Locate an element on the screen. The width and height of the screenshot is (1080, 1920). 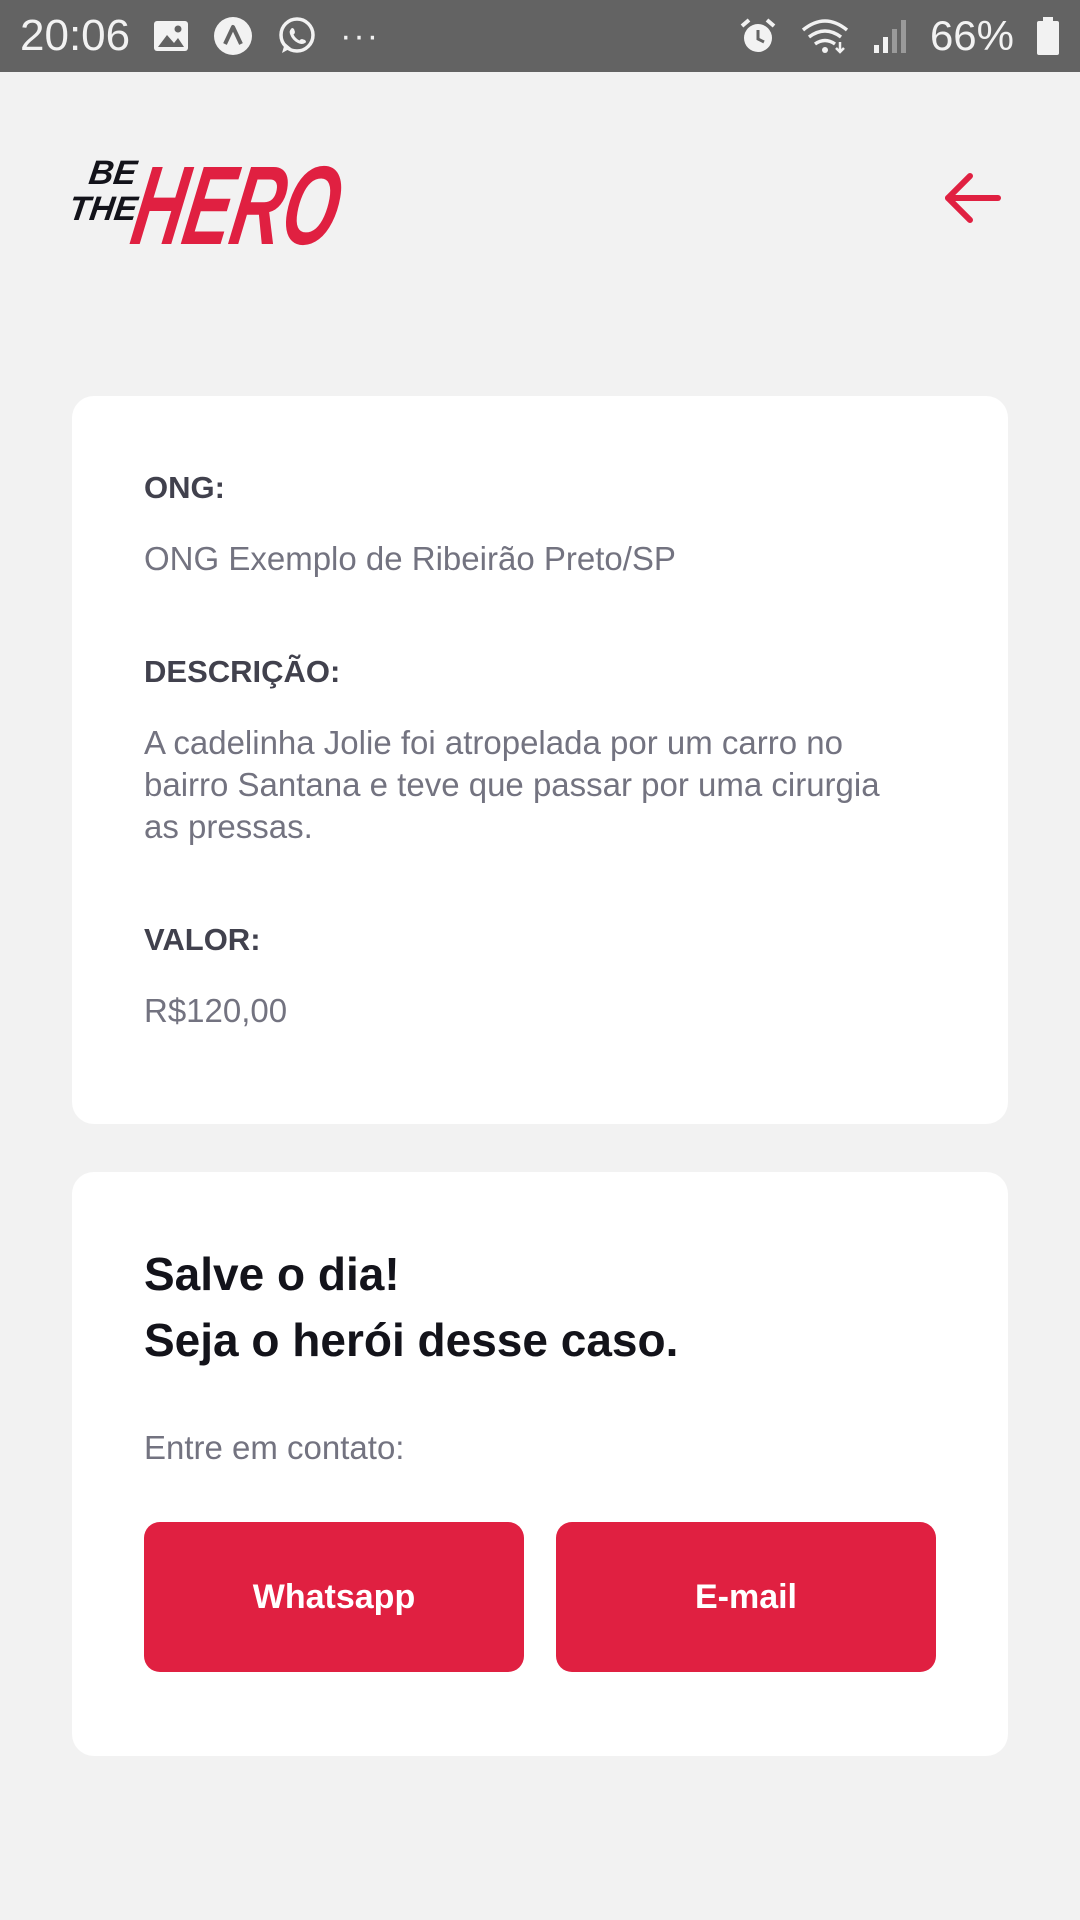
app-icon is located at coordinates (233, 36).